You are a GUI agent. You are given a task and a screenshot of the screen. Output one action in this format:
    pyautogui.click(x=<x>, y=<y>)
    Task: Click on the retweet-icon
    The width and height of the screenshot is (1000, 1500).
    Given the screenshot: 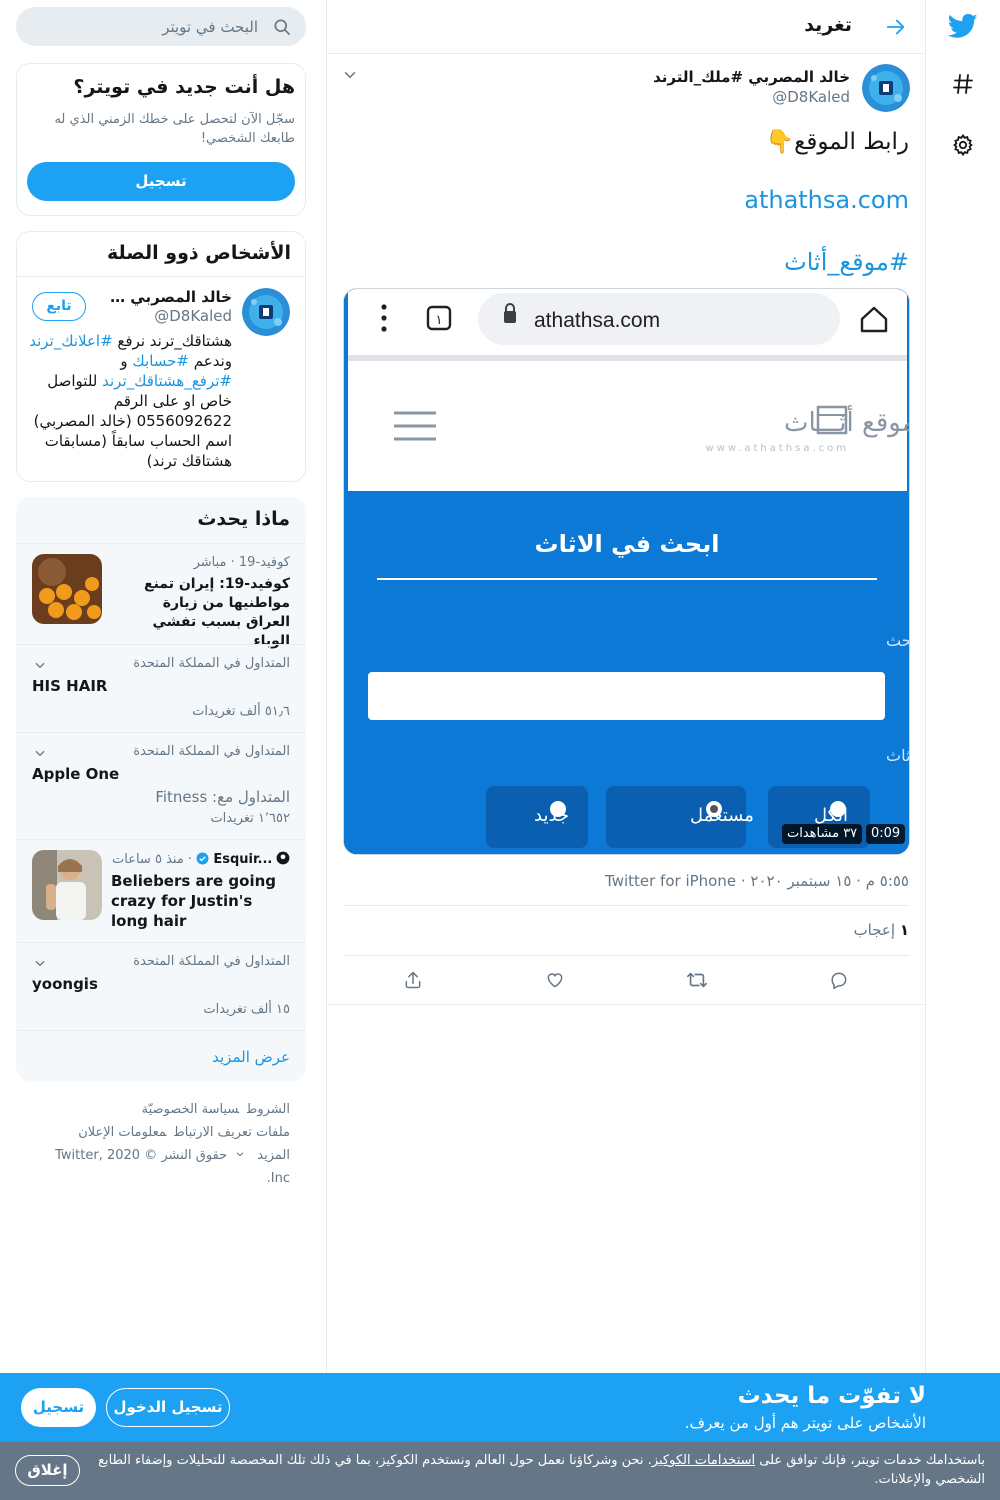 What is the action you would take?
    pyautogui.click(x=697, y=980)
    